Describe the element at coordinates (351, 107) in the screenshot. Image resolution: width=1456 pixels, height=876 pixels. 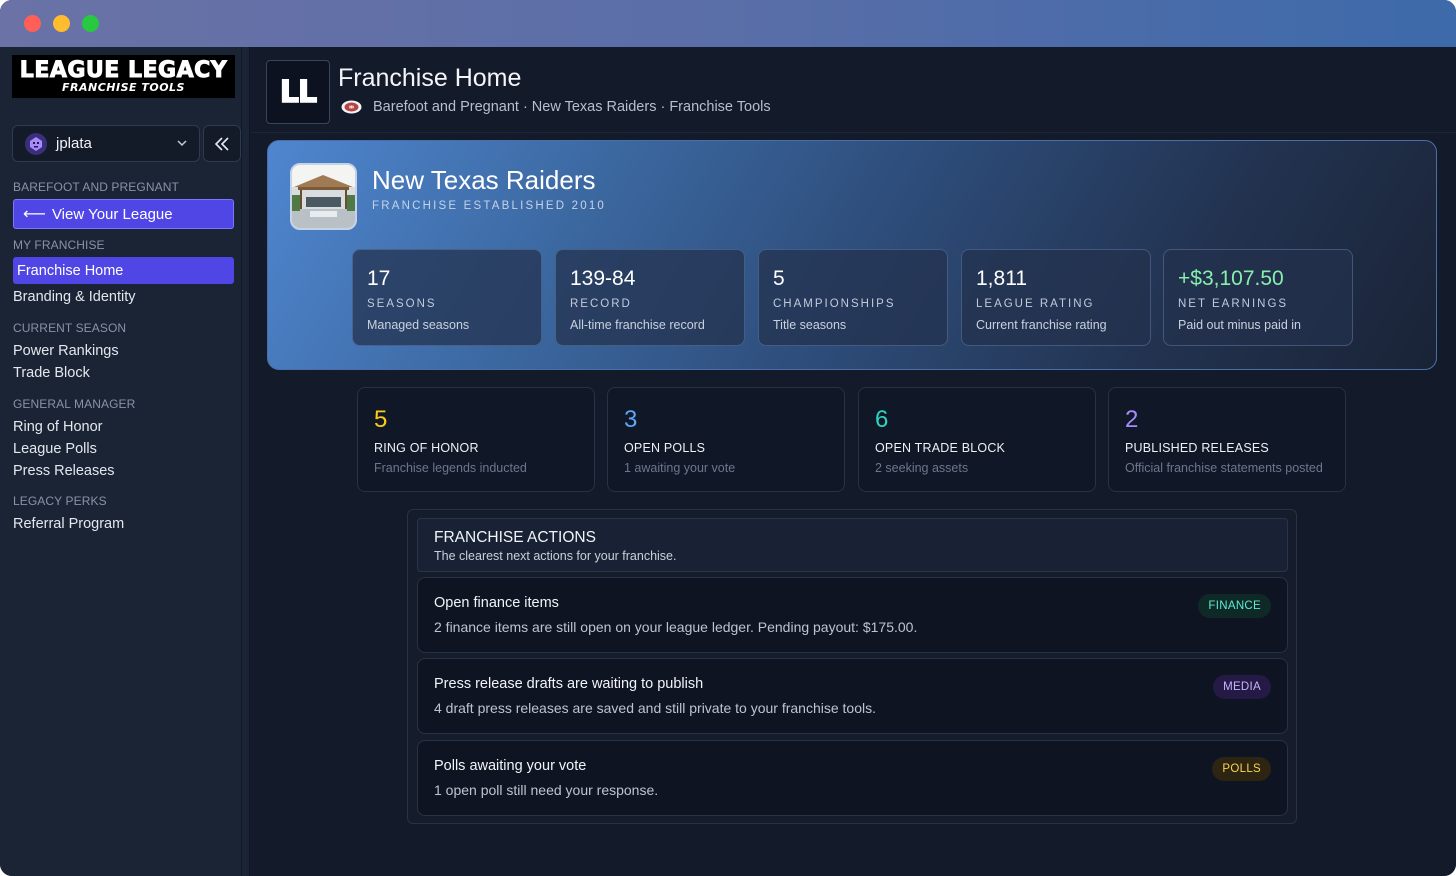
I see `football-icon` at that location.